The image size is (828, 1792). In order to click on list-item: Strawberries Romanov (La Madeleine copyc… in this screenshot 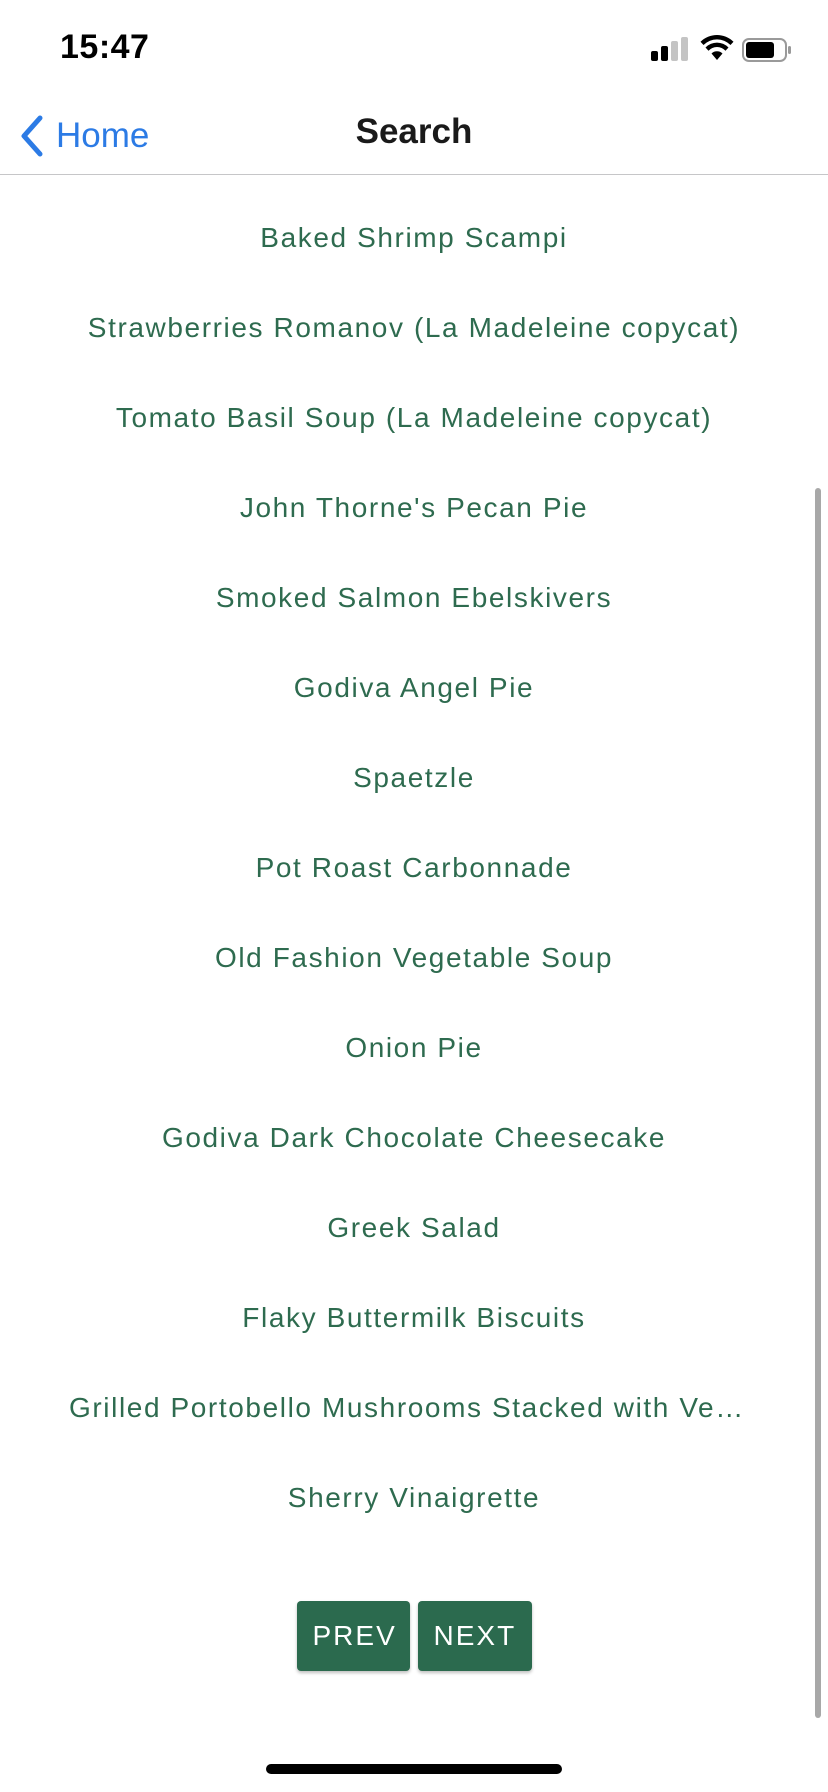, I will do `click(414, 355)`.